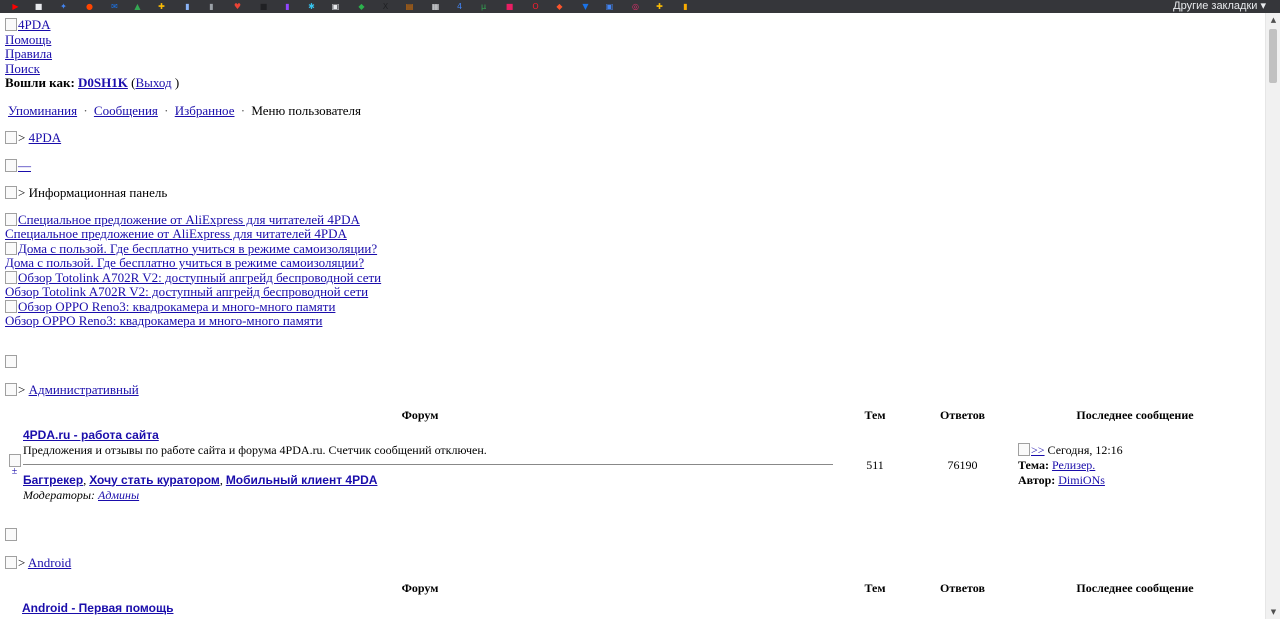  I want to click on info-panel-header: > Информационная панель, so click(632, 193).